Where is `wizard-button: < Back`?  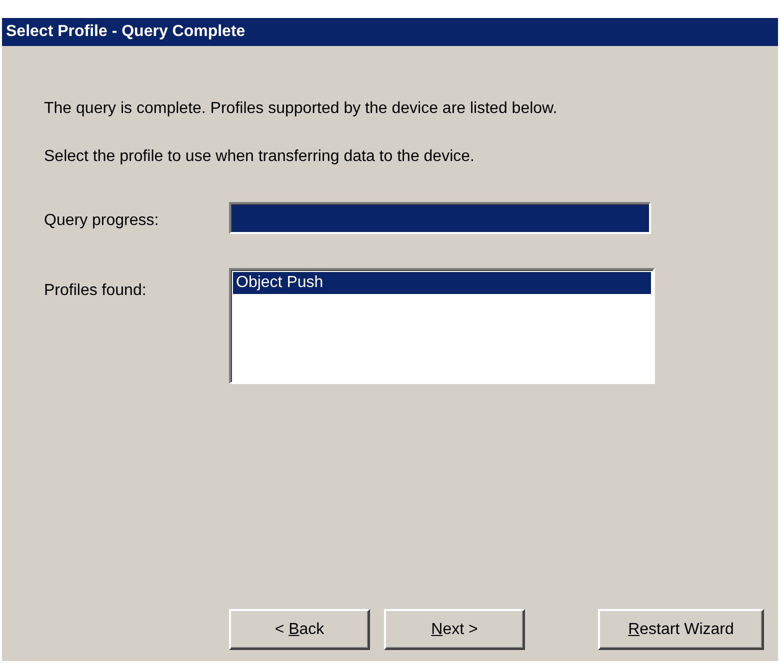
wizard-button: < Back is located at coordinates (299, 629).